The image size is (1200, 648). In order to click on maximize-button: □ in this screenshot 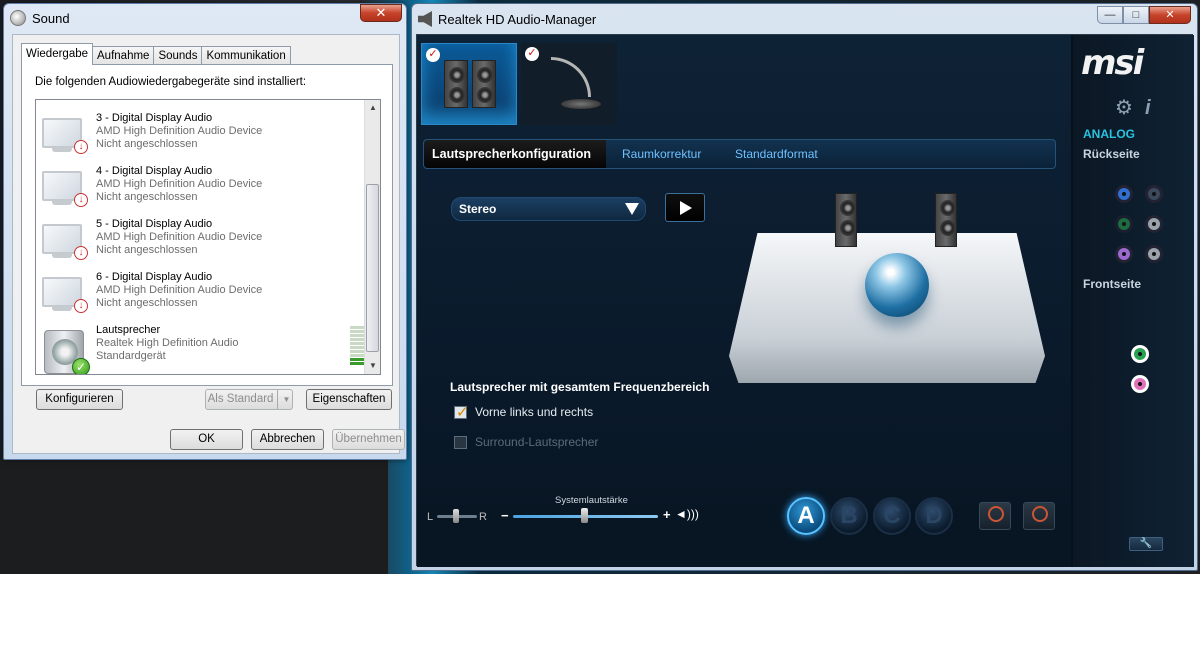, I will do `click(1136, 15)`.